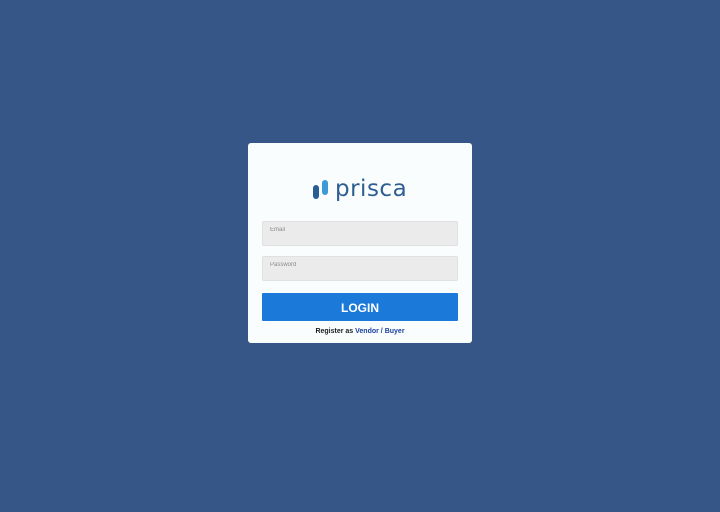 This screenshot has height=512, width=720. What do you see at coordinates (371, 189) in the screenshot?
I see `brand-name: prisca` at bounding box center [371, 189].